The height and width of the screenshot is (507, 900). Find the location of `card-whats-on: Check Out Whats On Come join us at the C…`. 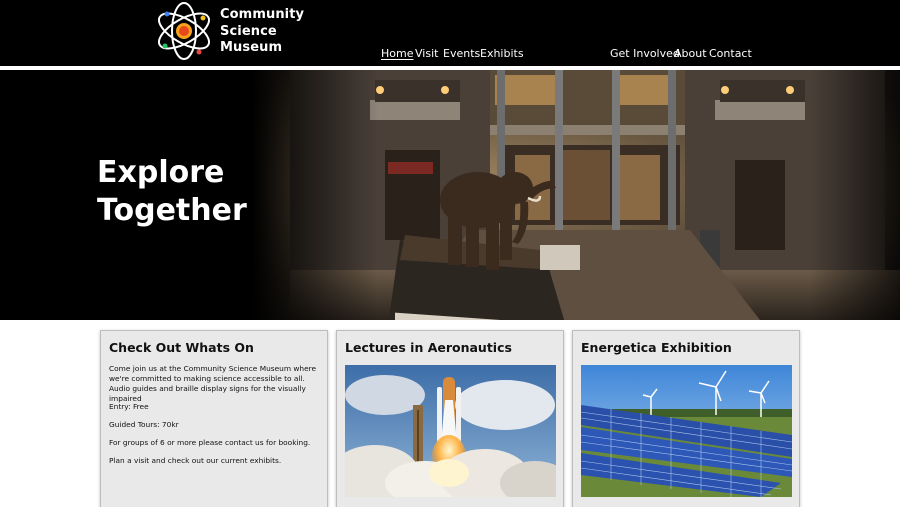

card-whats-on: Check Out Whats On Come join us at the C… is located at coordinates (214, 418).